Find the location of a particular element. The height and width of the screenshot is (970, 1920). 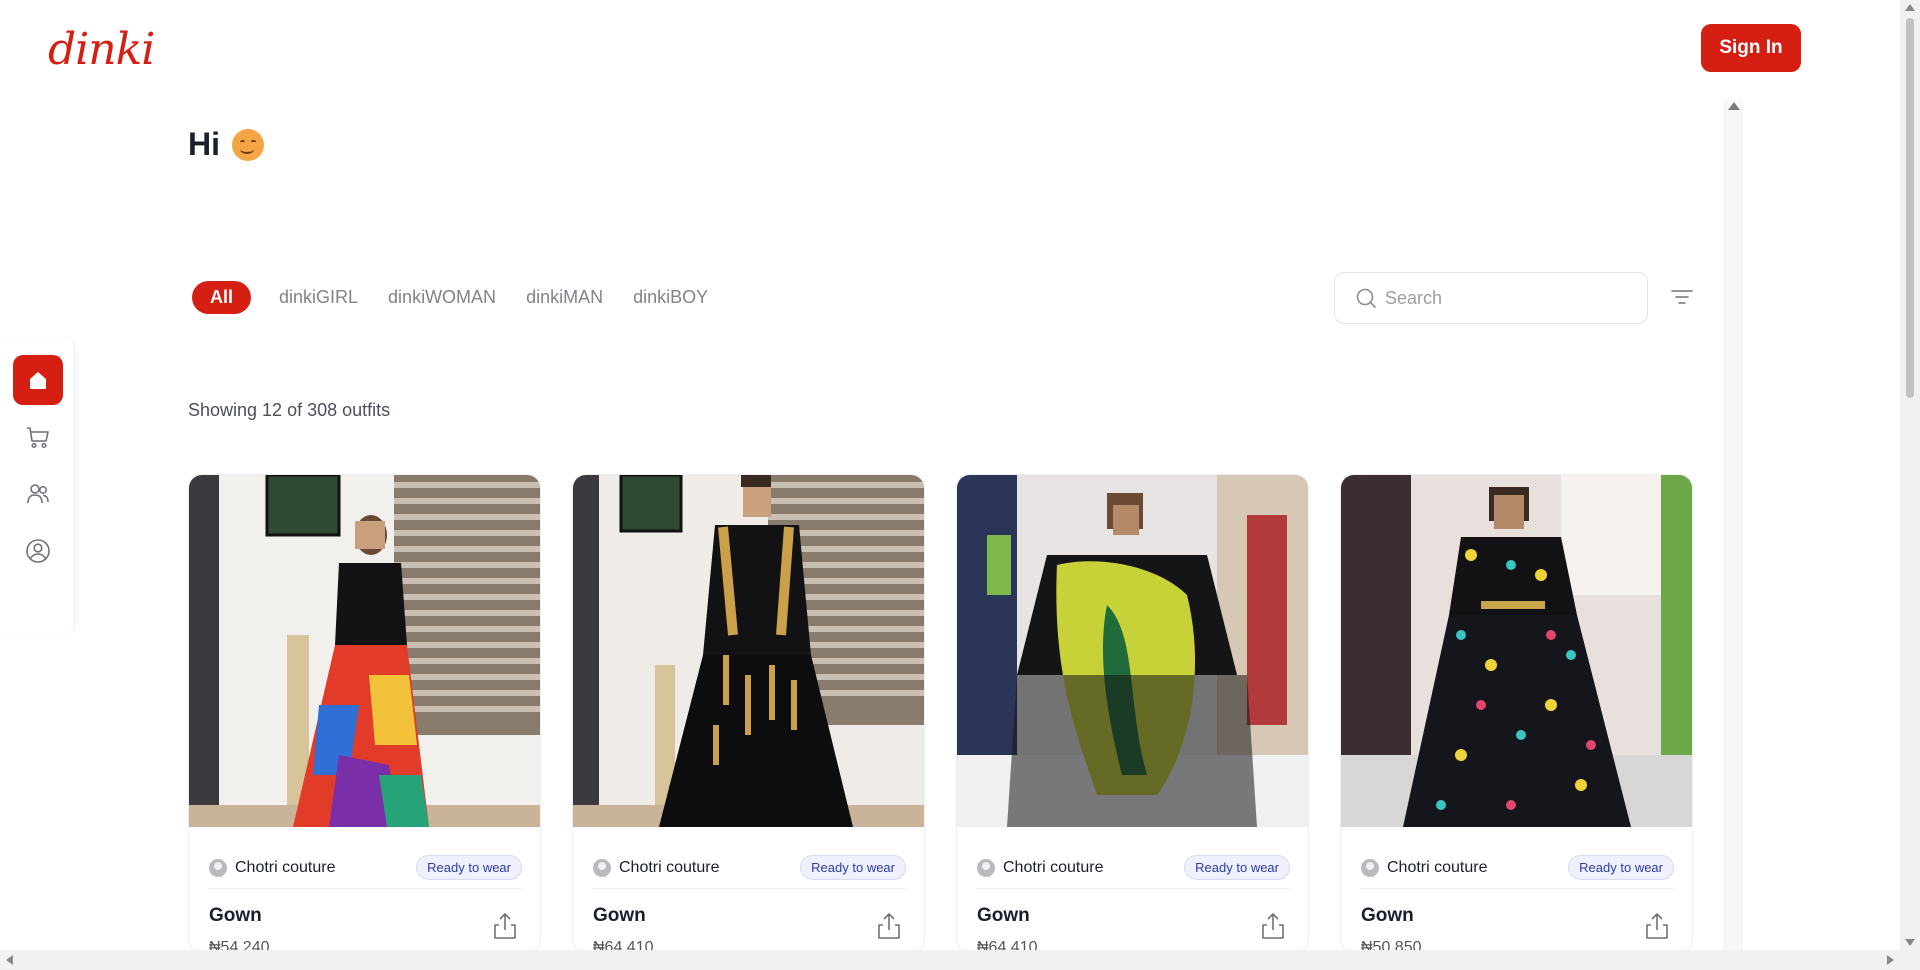

cart-icon is located at coordinates (38, 438).